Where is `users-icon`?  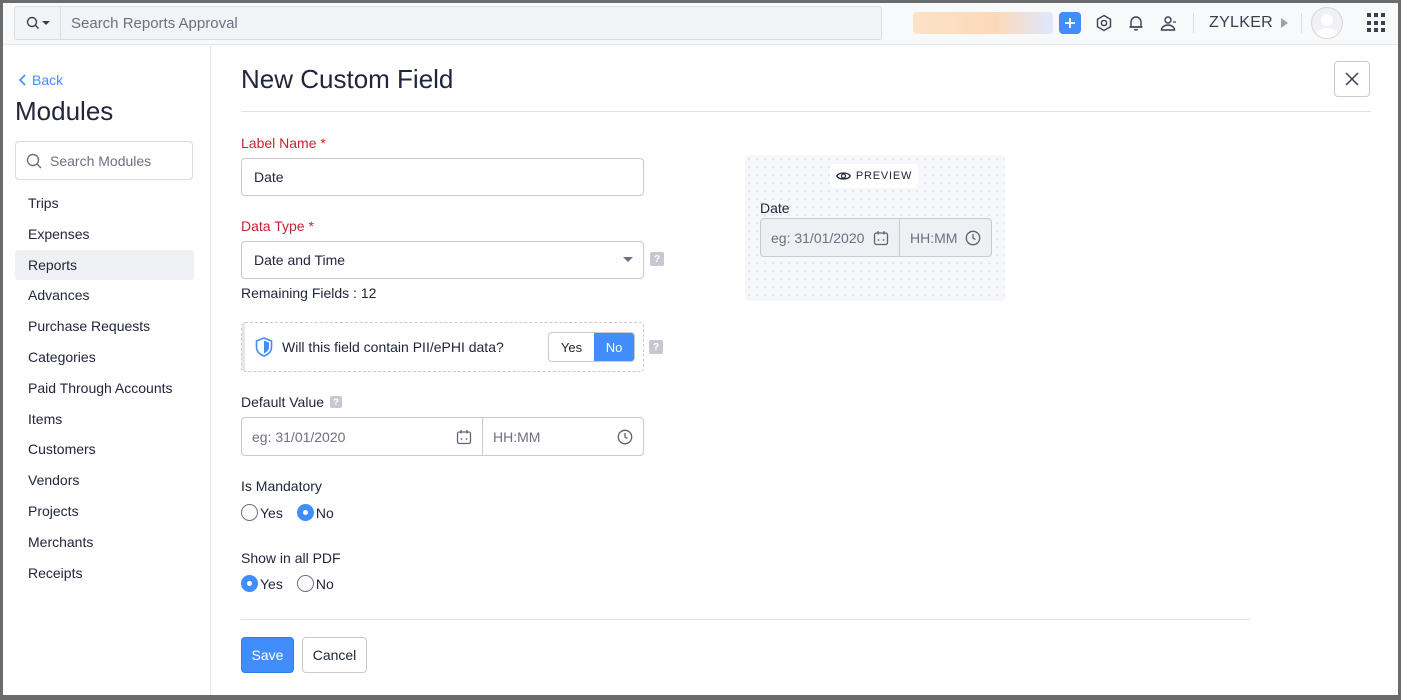
users-icon is located at coordinates (1168, 23).